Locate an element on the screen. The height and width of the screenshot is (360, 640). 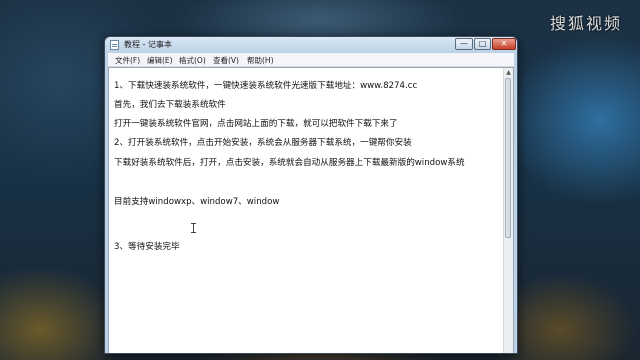
title-bar: 教程 - 记事本 — □ ✕ is located at coordinates (311, 45).